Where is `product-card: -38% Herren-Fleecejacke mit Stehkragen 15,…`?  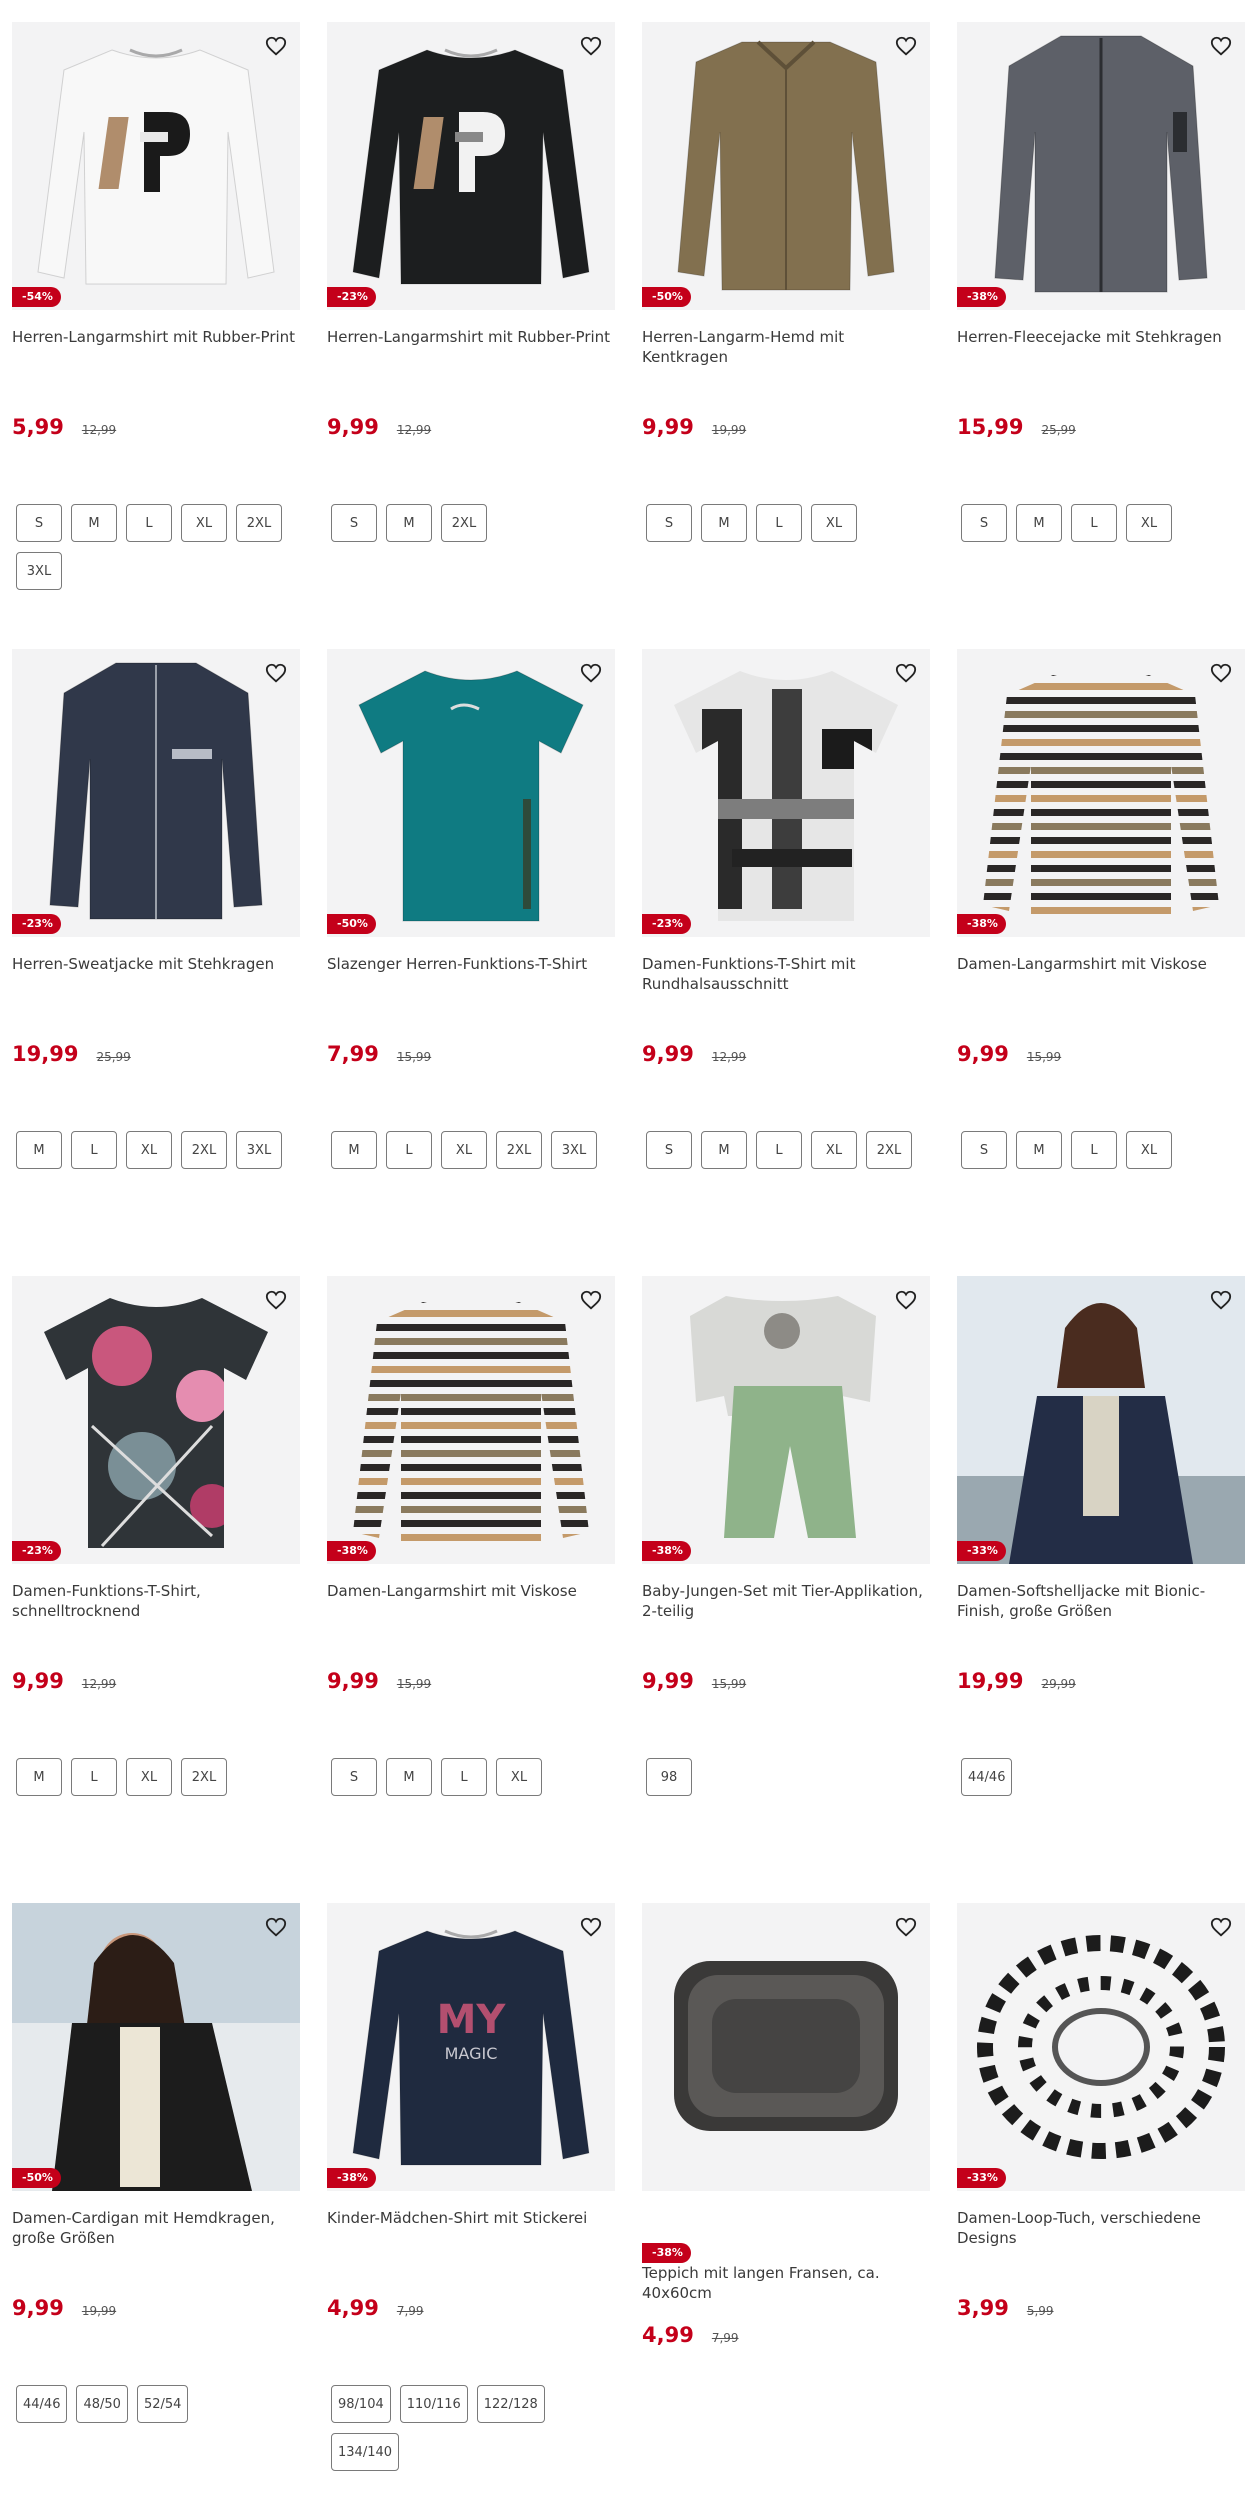 product-card: -38% Herren-Fleecejacke mit Stehkragen 15,… is located at coordinates (1101, 322).